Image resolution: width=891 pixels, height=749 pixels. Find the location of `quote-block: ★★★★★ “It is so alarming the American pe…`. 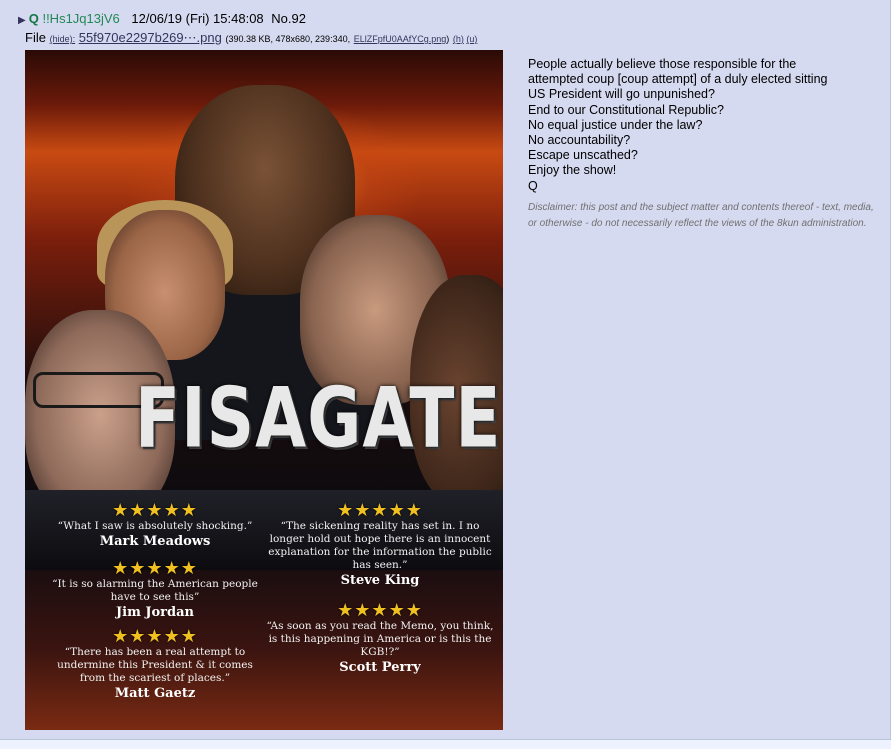

quote-block: ★★★★★ “It is so alarming the American pe… is located at coordinates (155, 591).